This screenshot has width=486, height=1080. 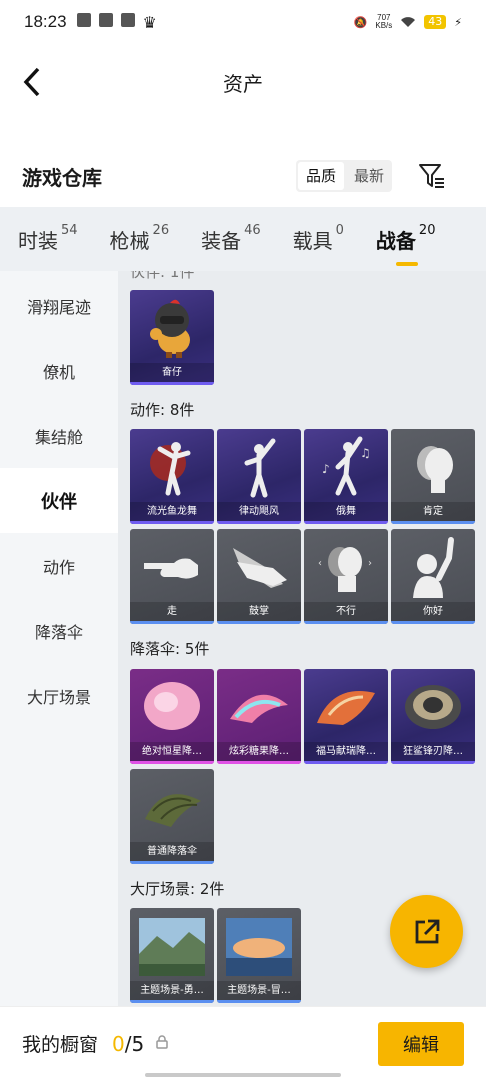 I want to click on page-title: 资产, so click(x=243, y=83).